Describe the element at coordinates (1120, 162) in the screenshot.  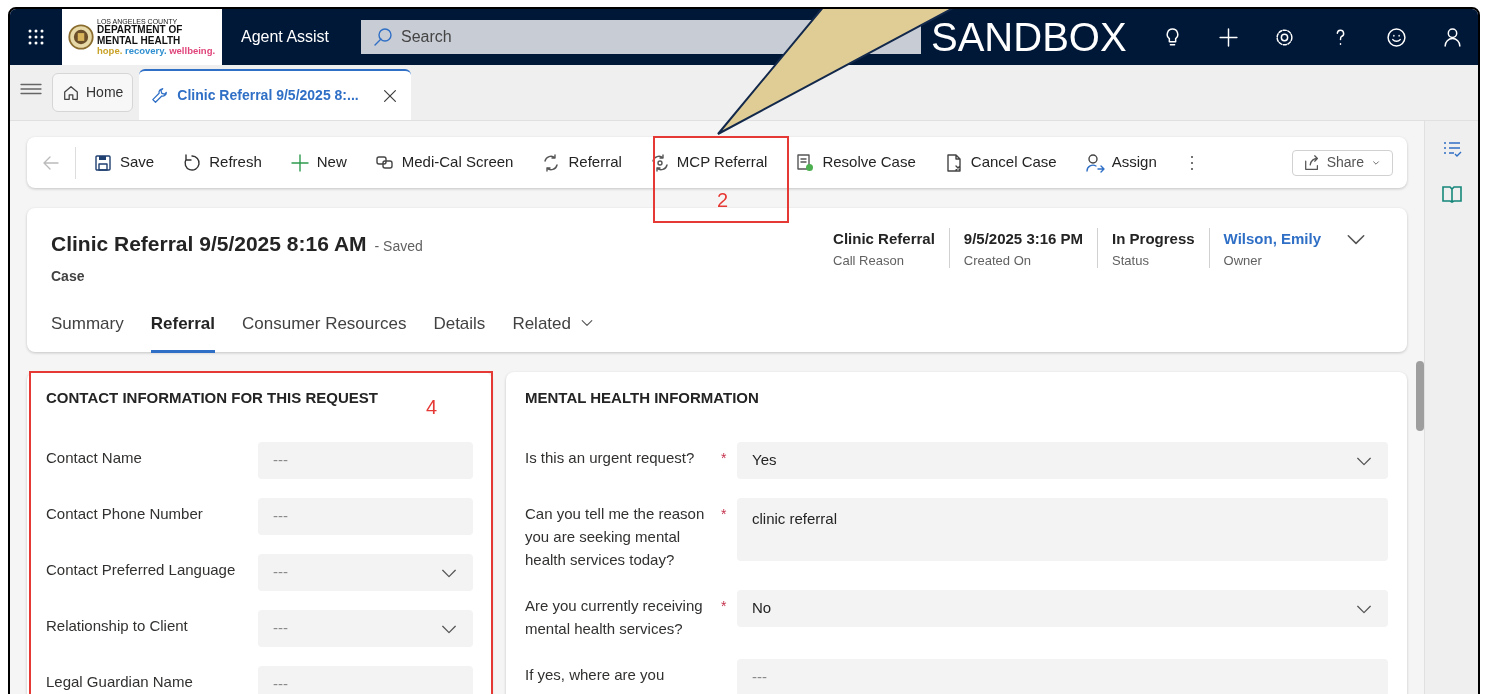
I see `toolbar-button: Assign` at that location.